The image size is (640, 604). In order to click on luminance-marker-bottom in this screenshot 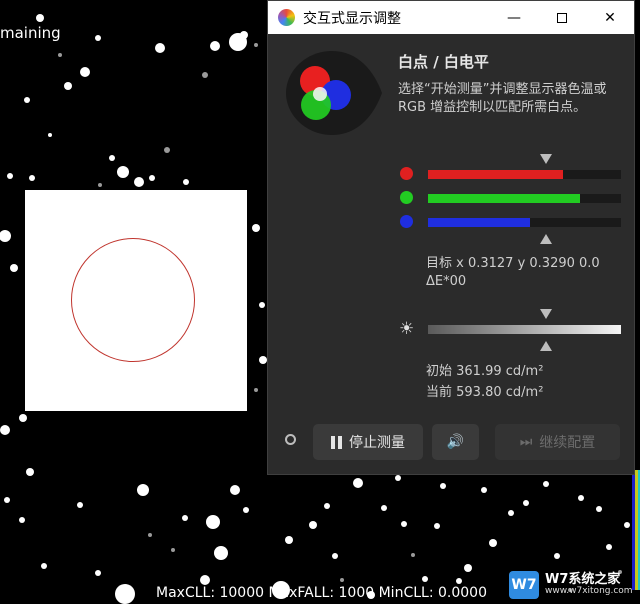, I will do `click(546, 346)`.